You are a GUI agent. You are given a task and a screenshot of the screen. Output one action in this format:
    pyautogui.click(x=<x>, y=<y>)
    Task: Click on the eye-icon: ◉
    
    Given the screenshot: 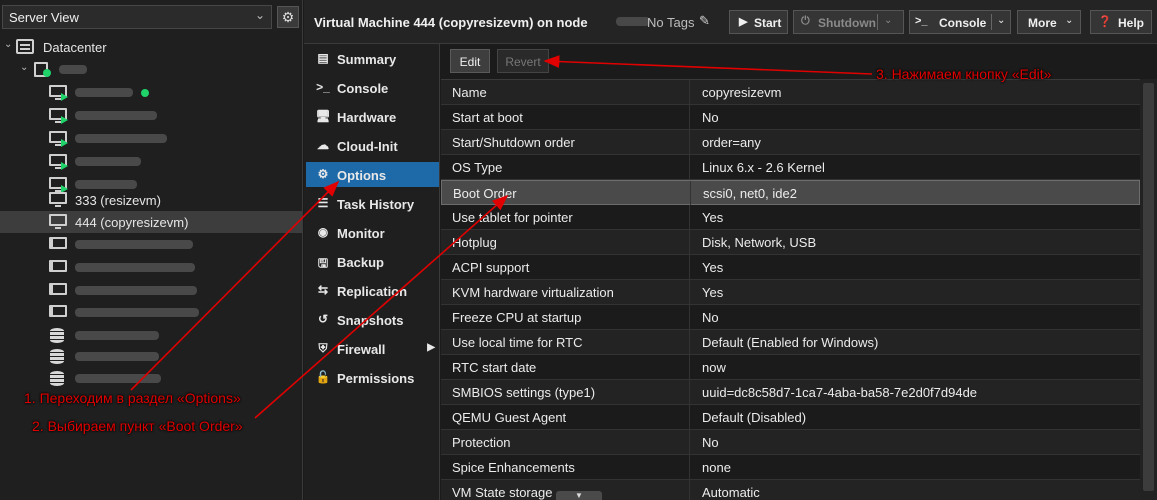 What is the action you would take?
    pyautogui.click(x=323, y=232)
    